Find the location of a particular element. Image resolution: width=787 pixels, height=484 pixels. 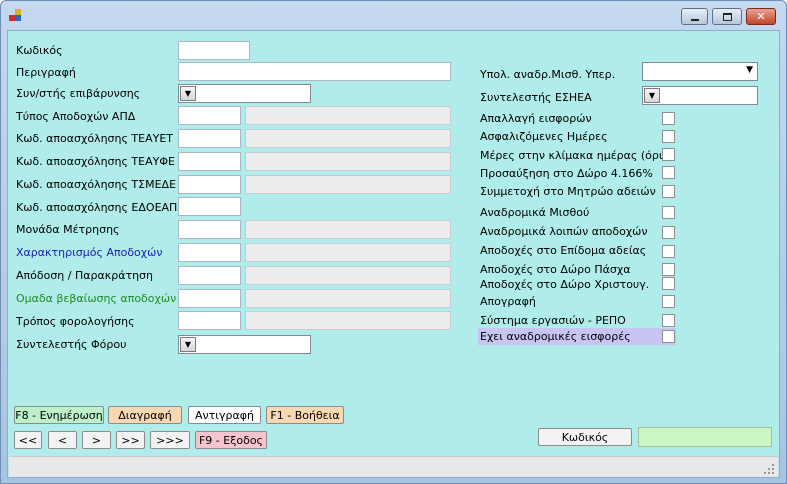

teayfe-code-input is located at coordinates (209, 161).